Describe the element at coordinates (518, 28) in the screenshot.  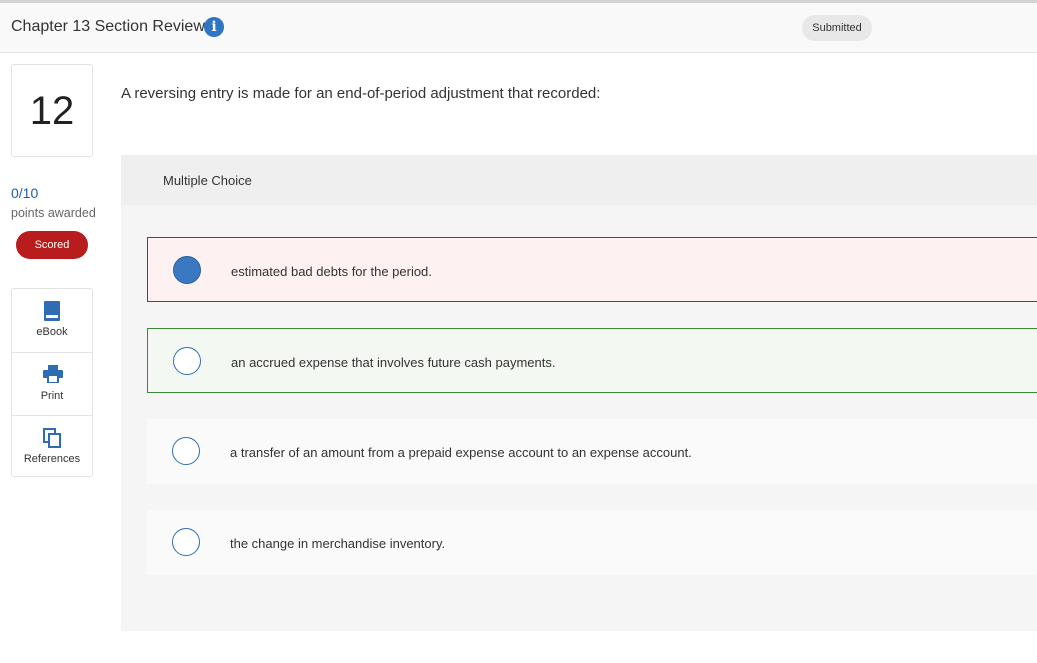
I see `assignment-header: Chapter 13 Section Review i Submitted` at that location.